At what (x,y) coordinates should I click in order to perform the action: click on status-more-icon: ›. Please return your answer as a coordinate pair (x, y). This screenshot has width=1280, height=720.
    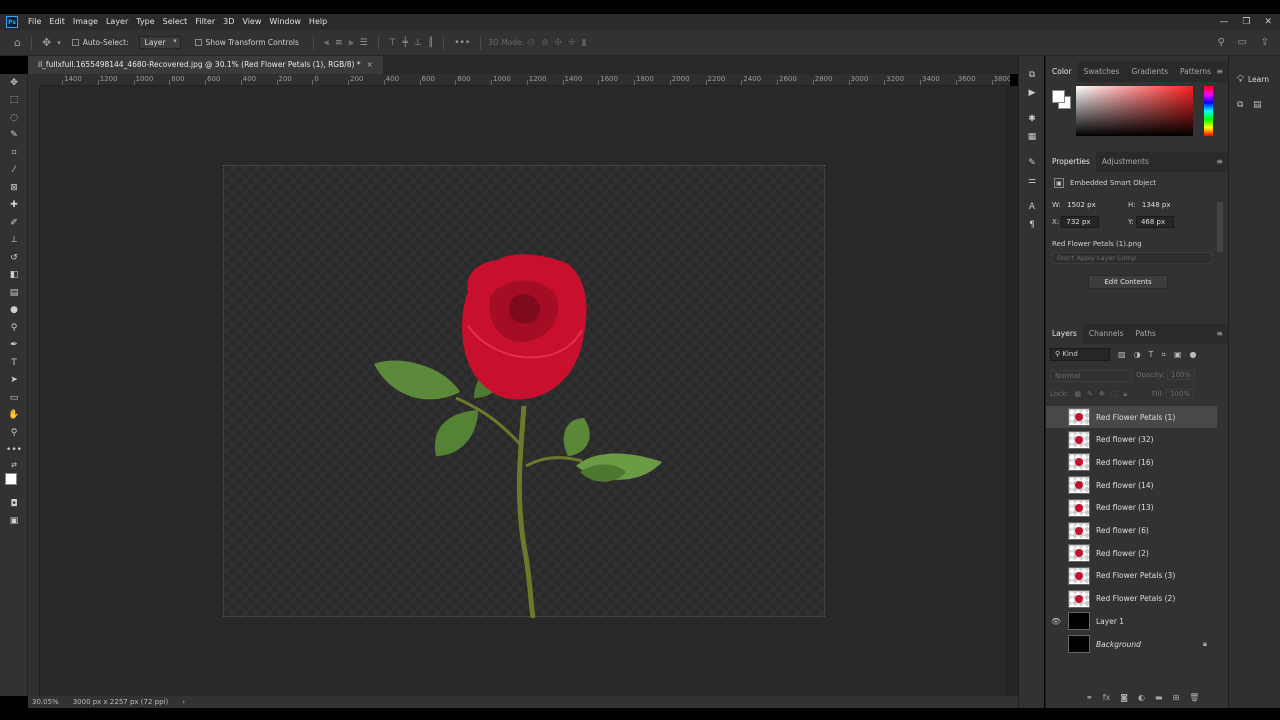
    Looking at the image, I should click on (183, 702).